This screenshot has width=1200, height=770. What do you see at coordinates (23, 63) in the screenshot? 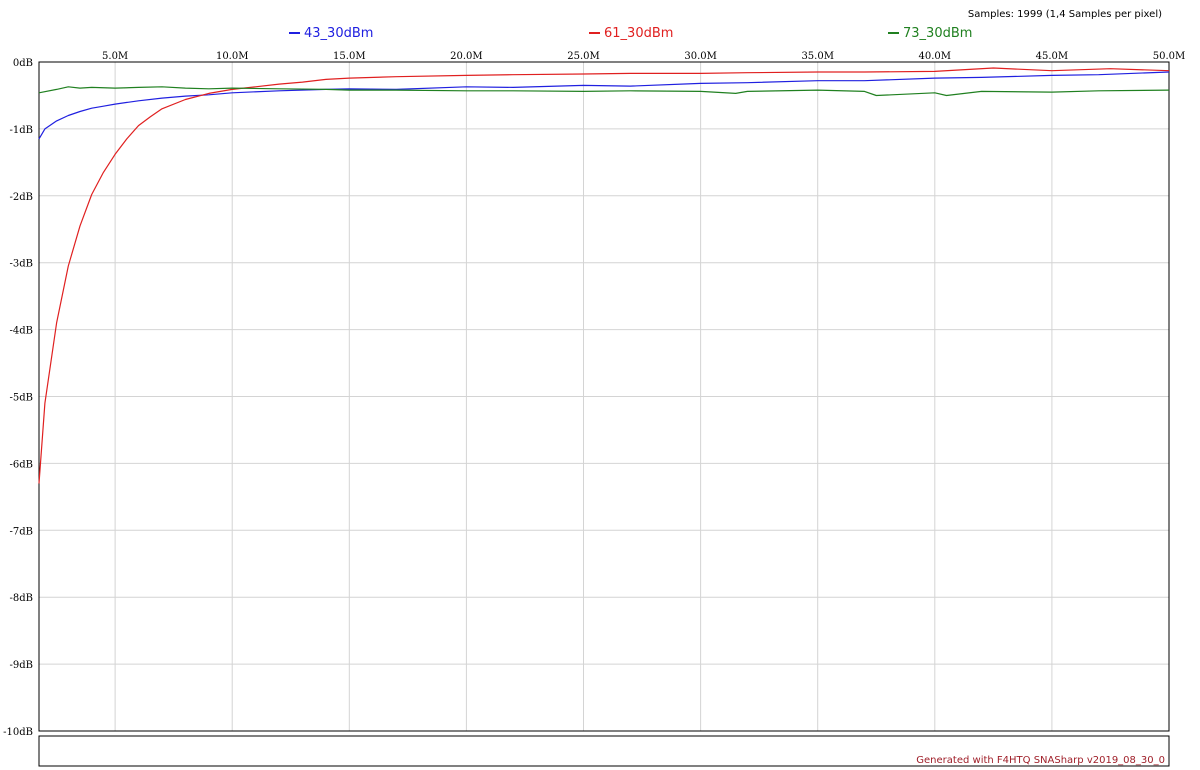
I see `y-tick-label: 0dB` at bounding box center [23, 63].